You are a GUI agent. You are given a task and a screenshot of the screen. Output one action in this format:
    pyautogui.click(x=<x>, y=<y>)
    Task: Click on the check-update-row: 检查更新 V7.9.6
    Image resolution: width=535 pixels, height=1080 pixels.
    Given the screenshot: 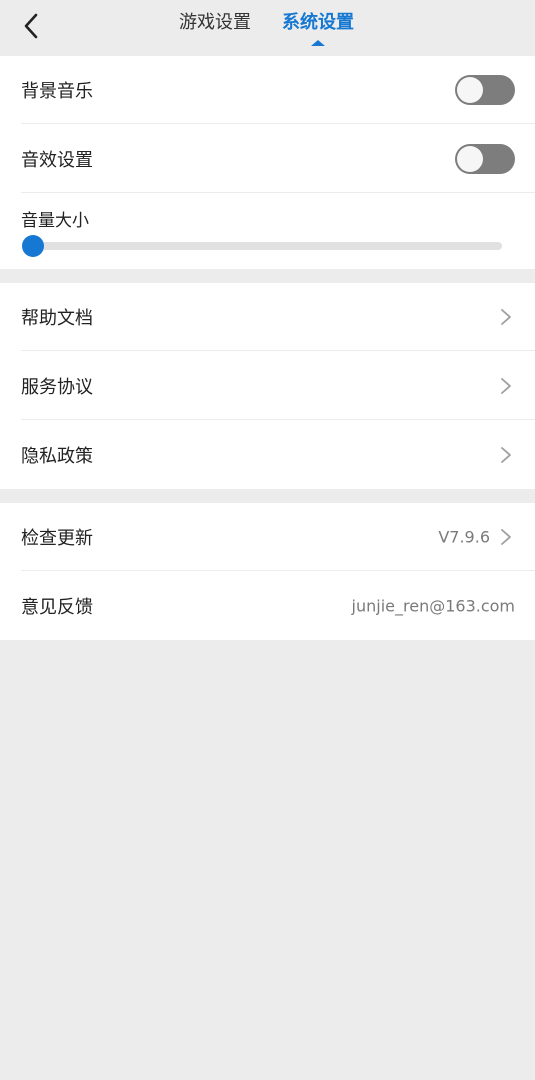 What is the action you would take?
    pyautogui.click(x=267, y=537)
    